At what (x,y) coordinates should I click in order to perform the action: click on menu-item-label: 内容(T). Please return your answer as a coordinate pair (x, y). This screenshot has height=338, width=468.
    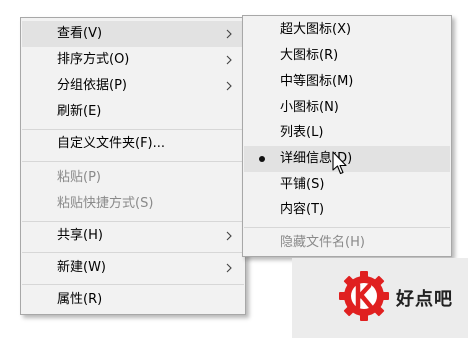
    Looking at the image, I should click on (302, 209).